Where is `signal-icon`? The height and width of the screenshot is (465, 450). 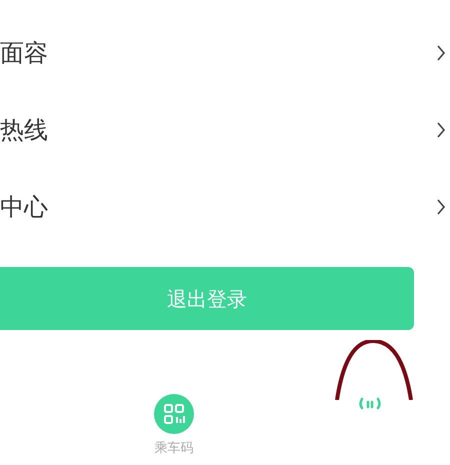
signal-icon is located at coordinates (370, 403).